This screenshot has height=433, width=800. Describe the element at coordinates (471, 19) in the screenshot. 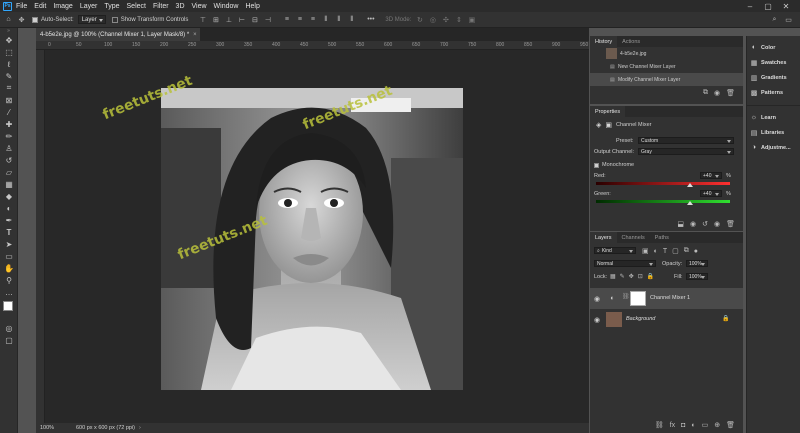

I see `3d-scale-icon: ▣` at that location.